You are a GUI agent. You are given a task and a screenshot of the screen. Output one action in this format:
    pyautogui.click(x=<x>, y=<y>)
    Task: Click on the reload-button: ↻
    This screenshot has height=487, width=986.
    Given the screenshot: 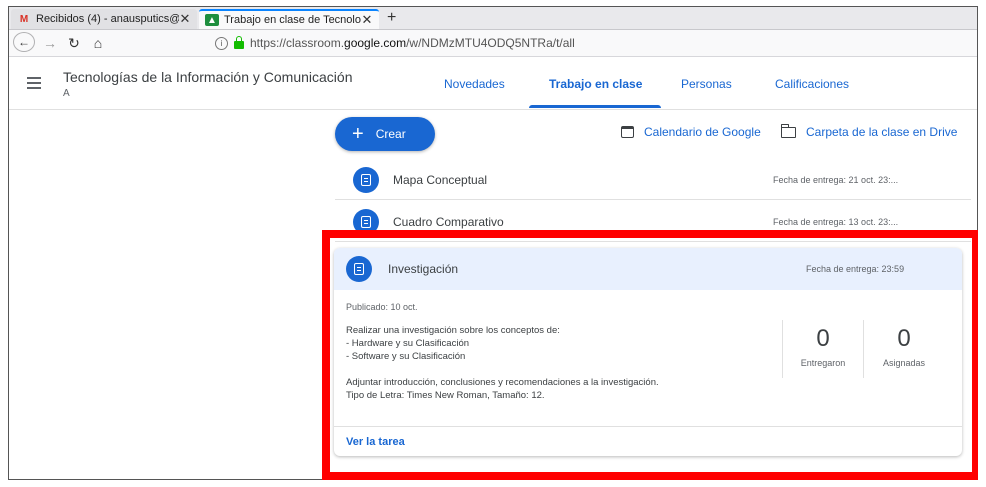 What is the action you would take?
    pyautogui.click(x=74, y=43)
    